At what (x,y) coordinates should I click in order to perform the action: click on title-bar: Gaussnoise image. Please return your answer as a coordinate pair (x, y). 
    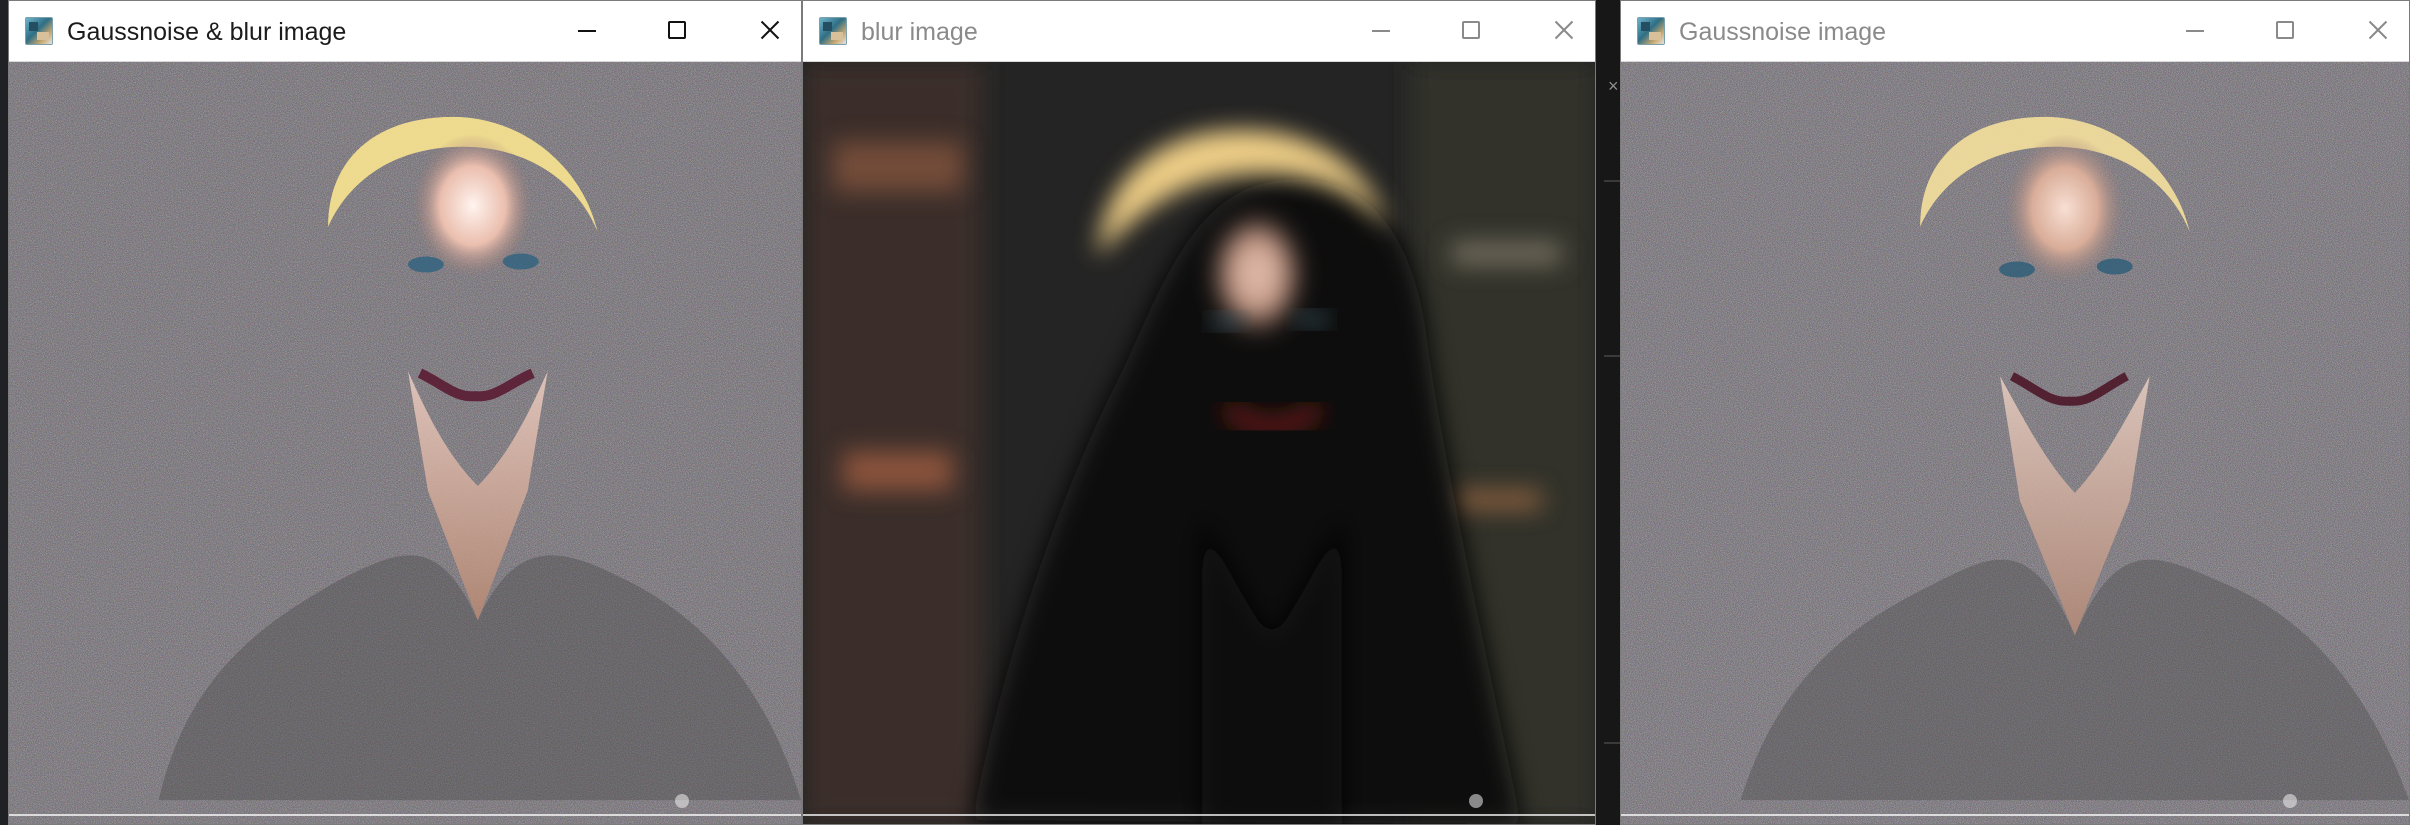
    Looking at the image, I should click on (2015, 31).